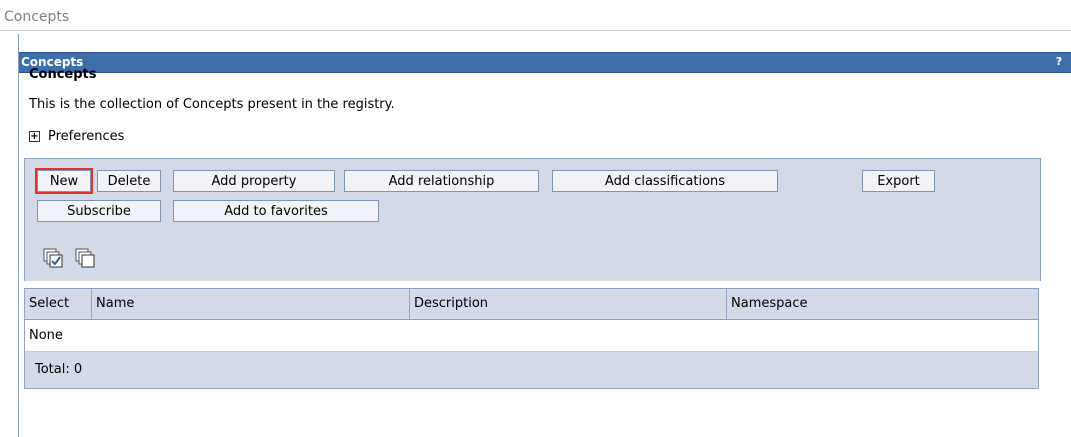  What do you see at coordinates (882, 304) in the screenshot?
I see `column-header-namespace: Namespace` at bounding box center [882, 304].